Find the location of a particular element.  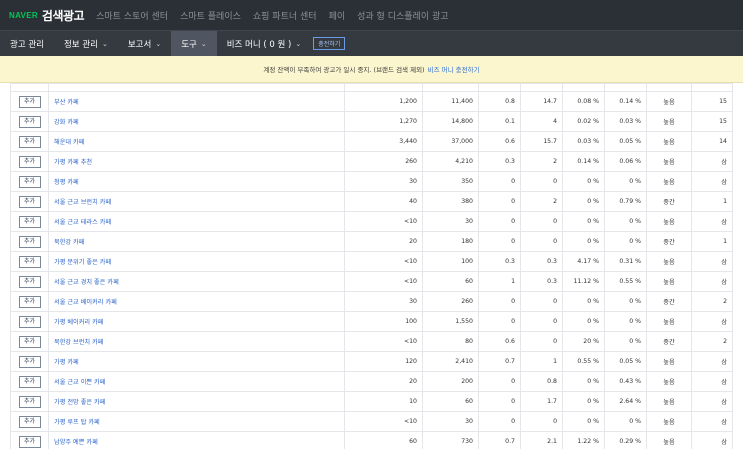

nav-bizmoney: 비즈 머니 ( 0 원 ) ⌄ is located at coordinates (264, 44).